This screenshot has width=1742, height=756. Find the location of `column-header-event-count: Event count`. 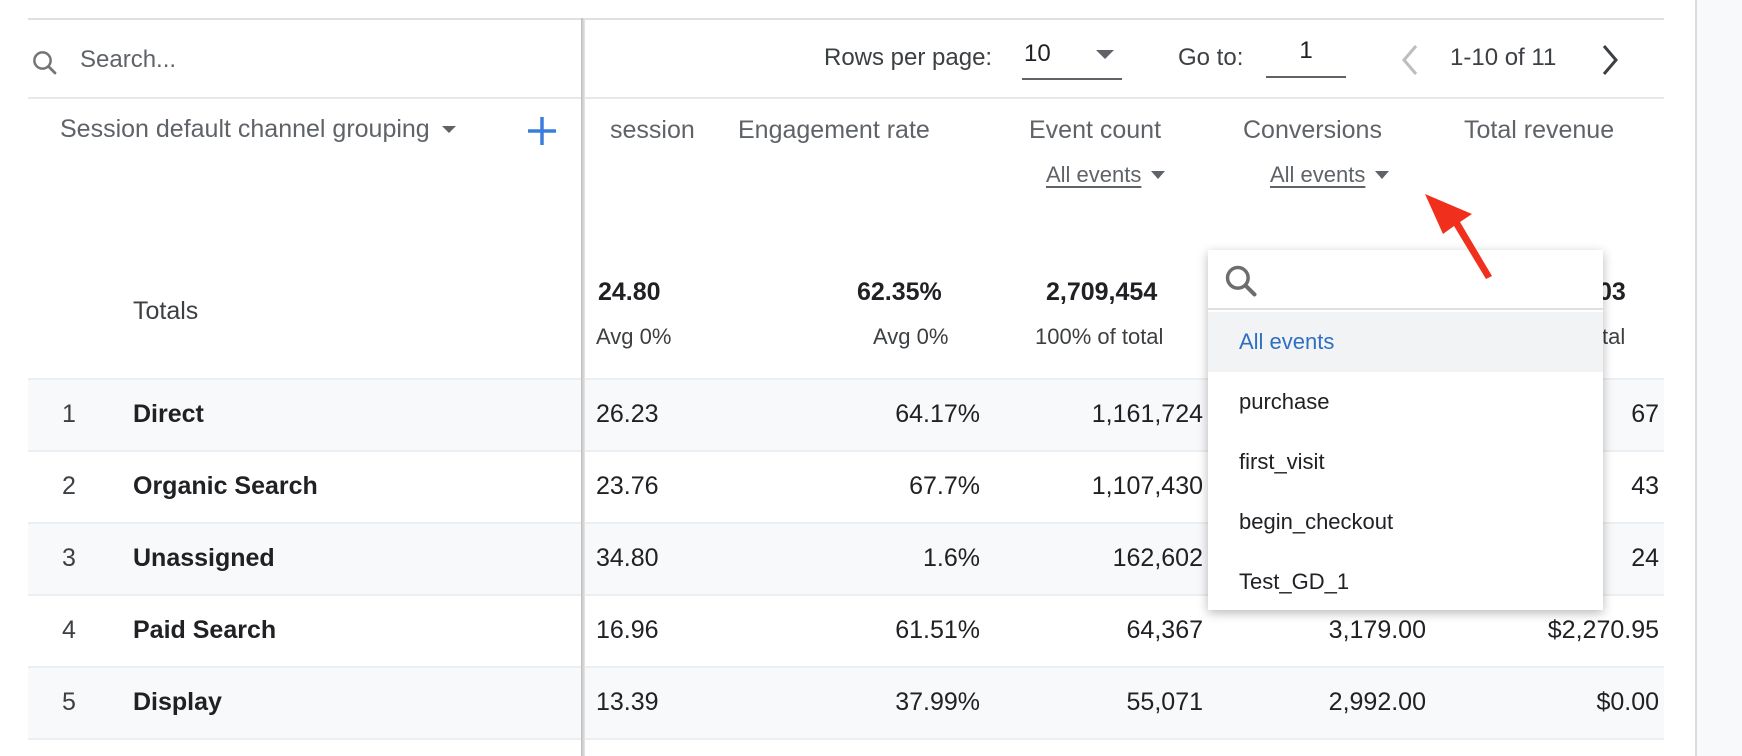

column-header-event-count: Event count is located at coordinates (1095, 130).